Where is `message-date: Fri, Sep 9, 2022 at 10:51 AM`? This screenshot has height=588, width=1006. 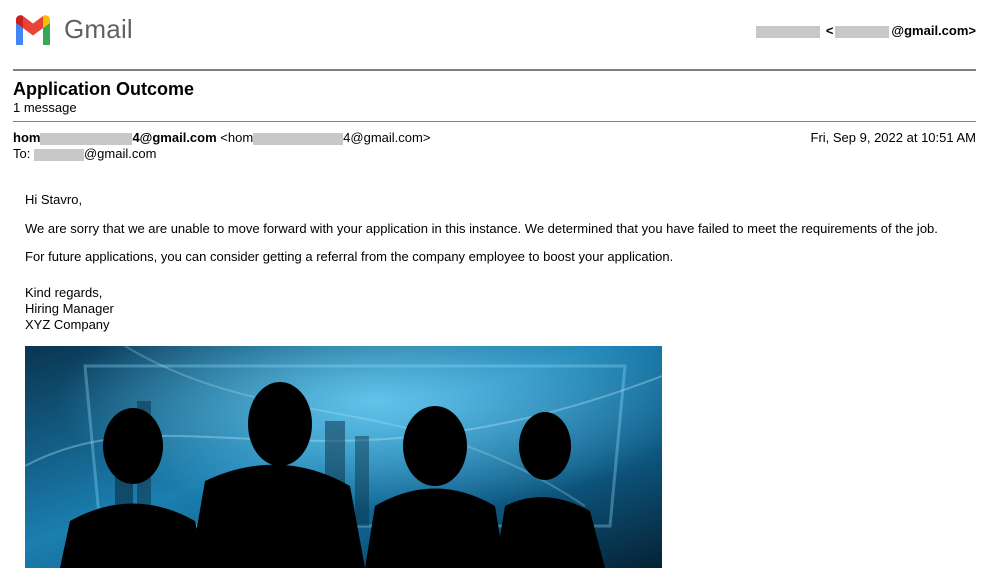
message-date: Fri, Sep 9, 2022 at 10:51 AM is located at coordinates (893, 137).